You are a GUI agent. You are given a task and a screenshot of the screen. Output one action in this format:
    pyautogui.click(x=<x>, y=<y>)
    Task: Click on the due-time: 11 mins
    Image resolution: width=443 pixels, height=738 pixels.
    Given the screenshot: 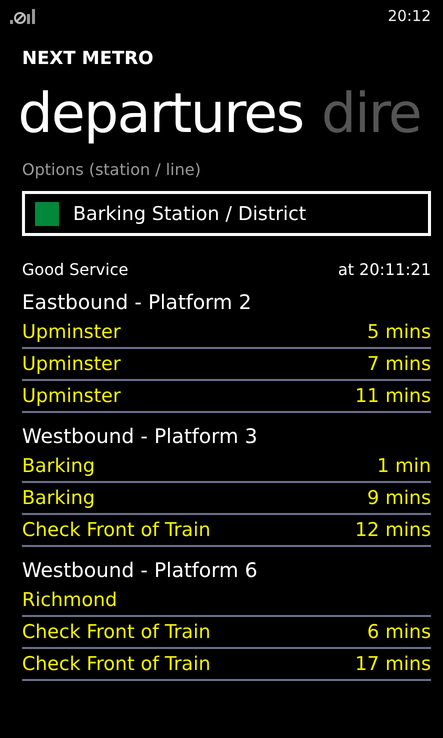 What is the action you would take?
    pyautogui.click(x=393, y=396)
    